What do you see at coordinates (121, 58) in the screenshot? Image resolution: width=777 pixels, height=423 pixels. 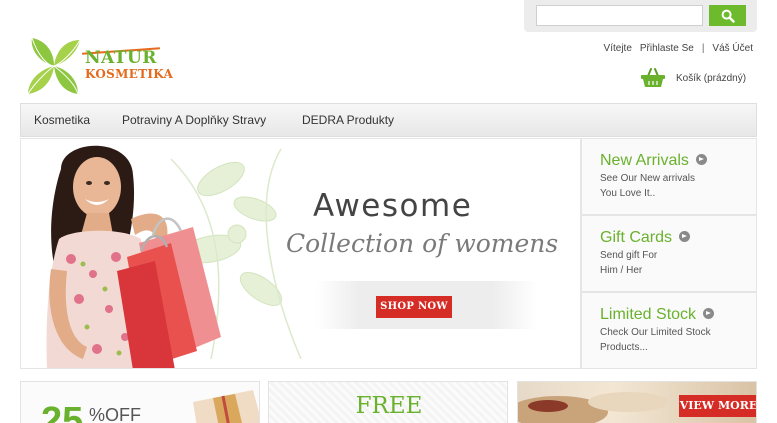 I see `logo-word-natur: NATUR` at bounding box center [121, 58].